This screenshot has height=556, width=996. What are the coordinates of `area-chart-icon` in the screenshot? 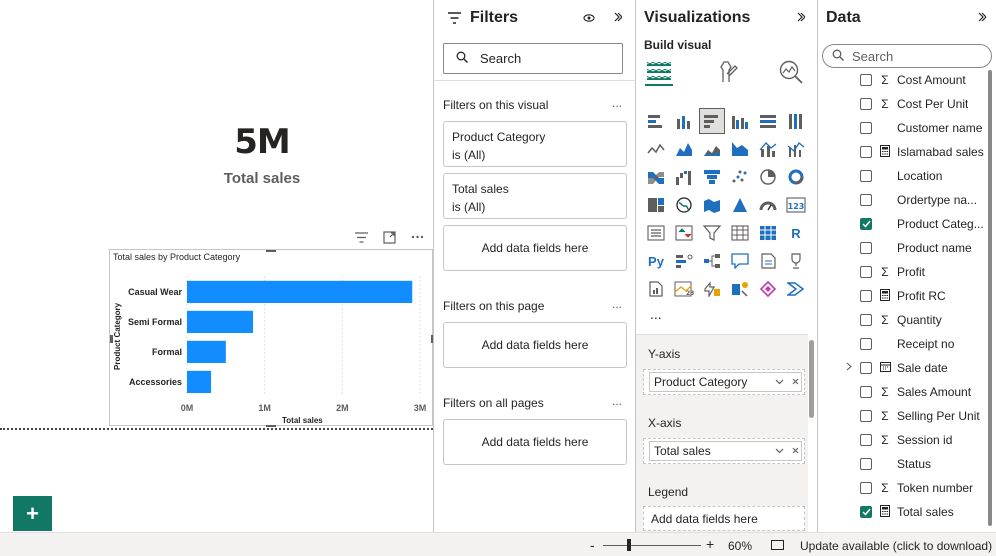 It's located at (684, 149).